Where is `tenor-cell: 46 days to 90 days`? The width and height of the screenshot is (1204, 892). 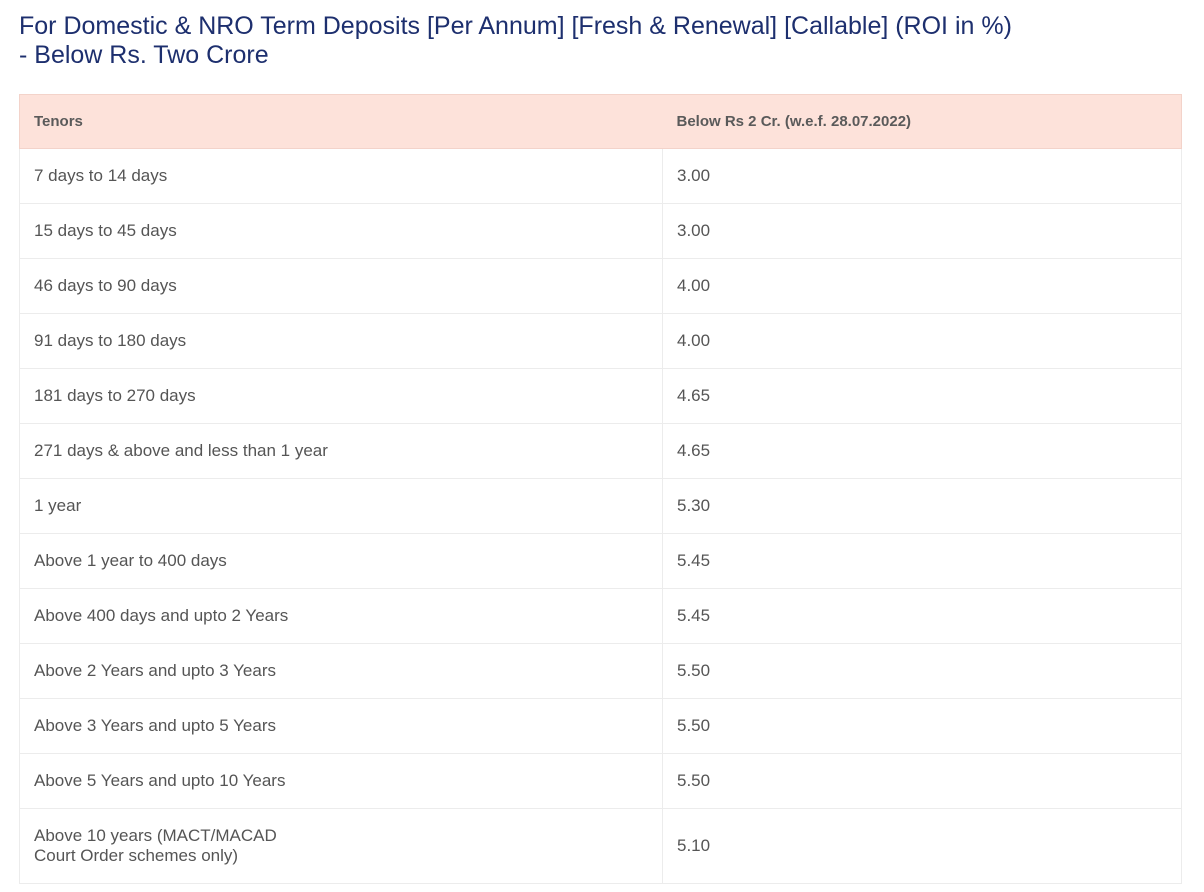
tenor-cell: 46 days to 90 days is located at coordinates (341, 286).